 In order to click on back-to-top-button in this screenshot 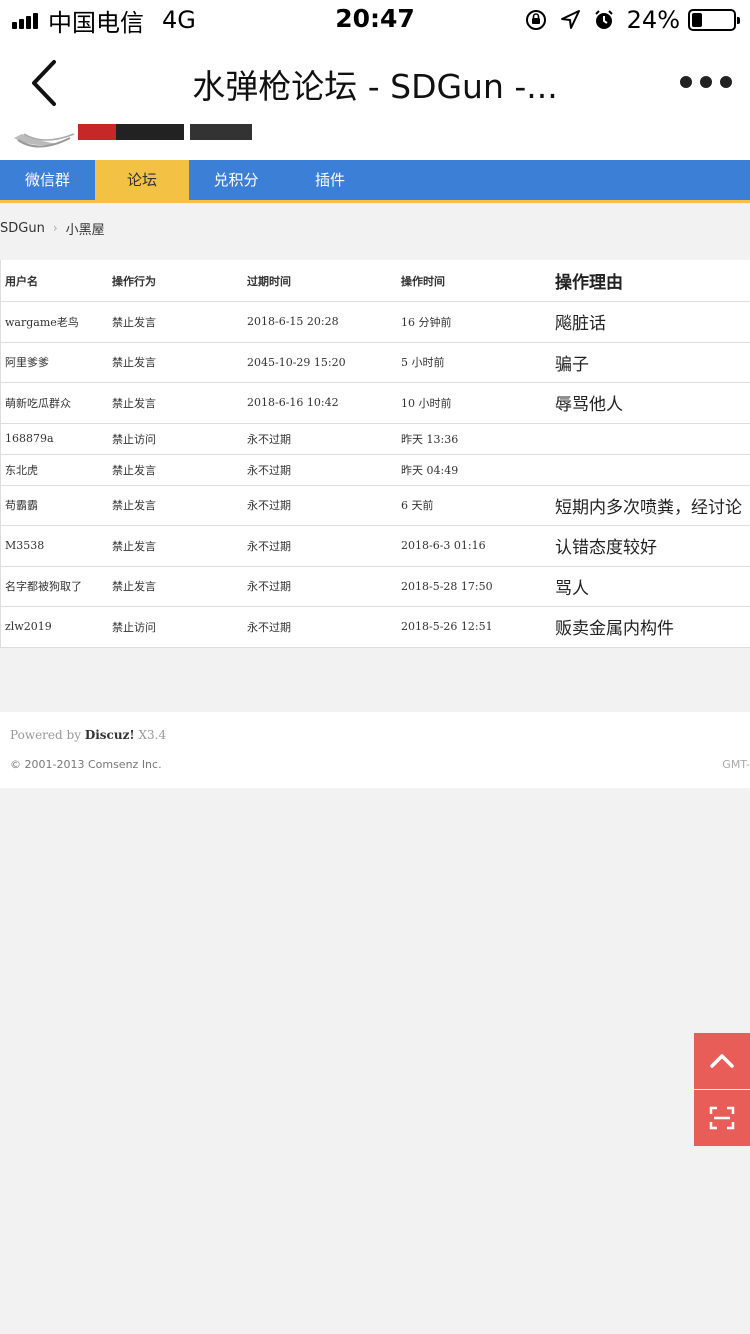, I will do `click(722, 1061)`.